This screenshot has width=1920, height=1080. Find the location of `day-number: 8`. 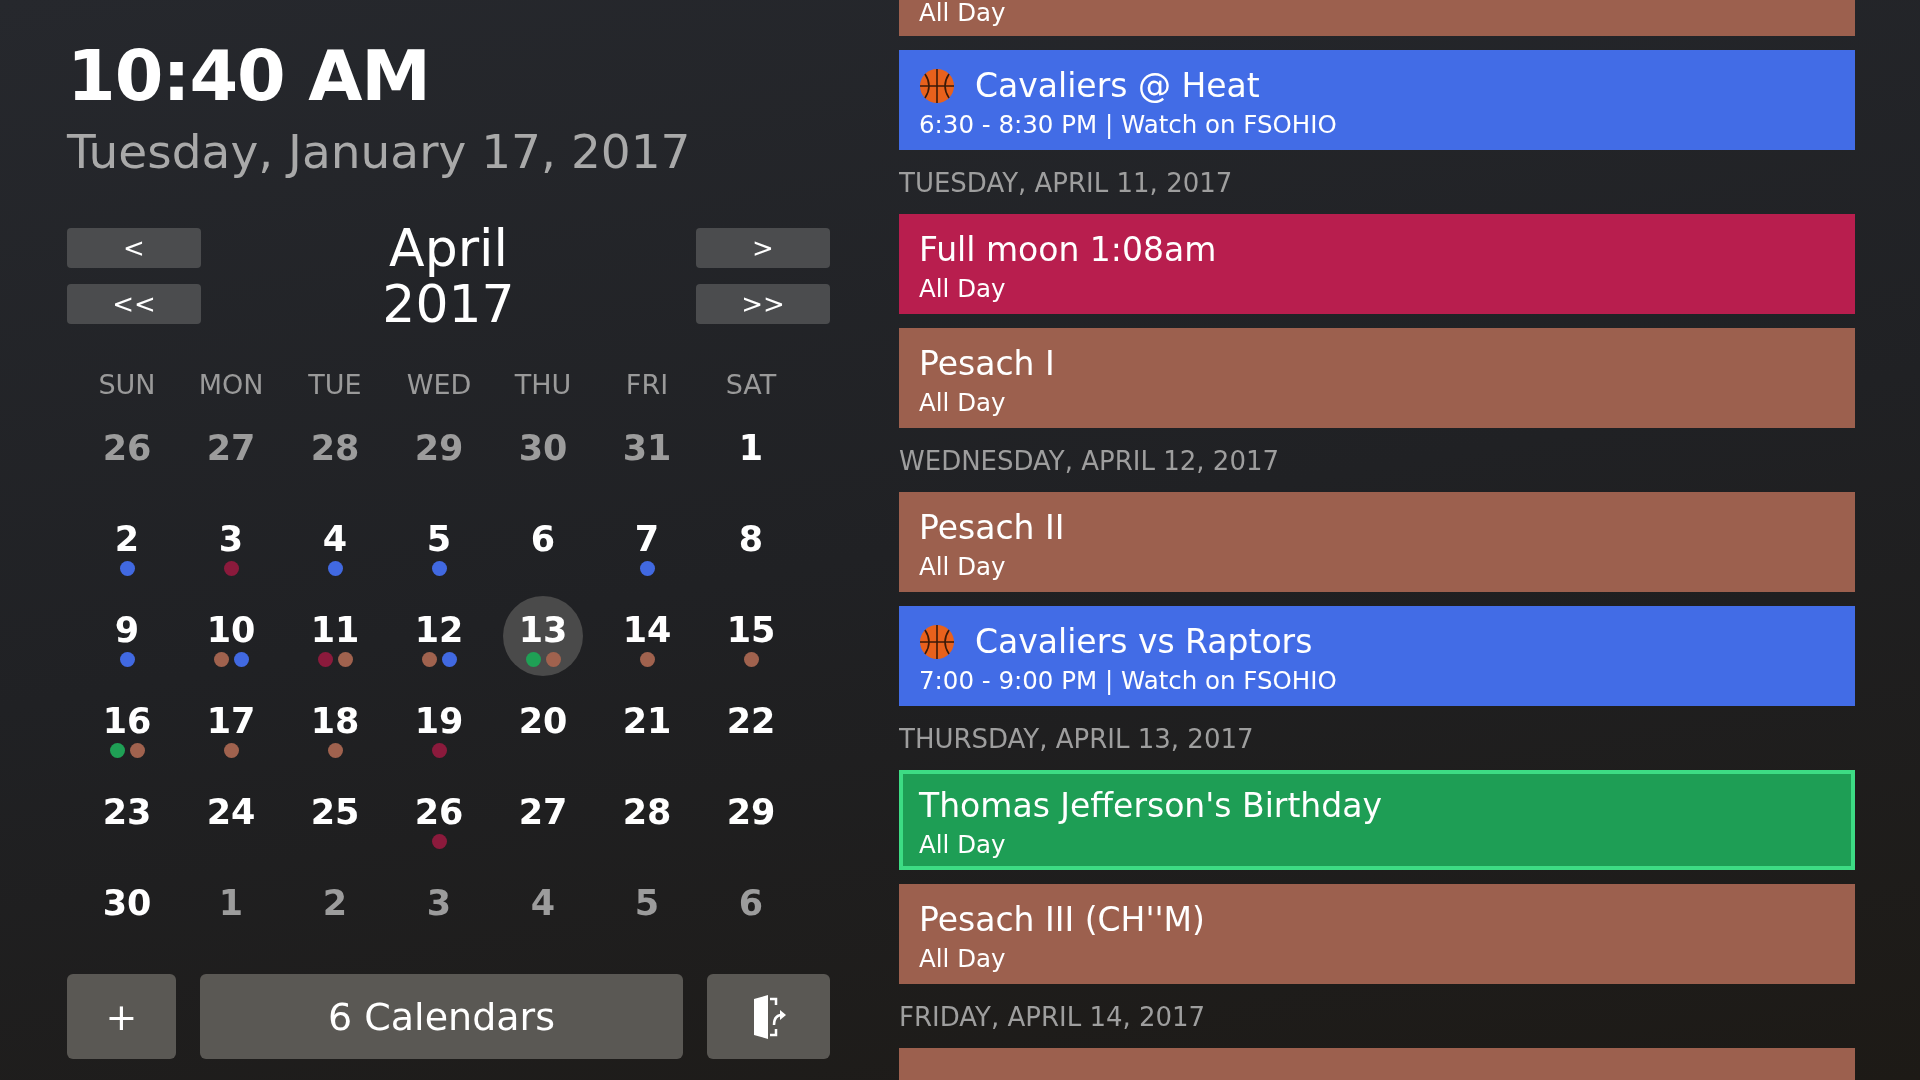

day-number: 8 is located at coordinates (751, 539).